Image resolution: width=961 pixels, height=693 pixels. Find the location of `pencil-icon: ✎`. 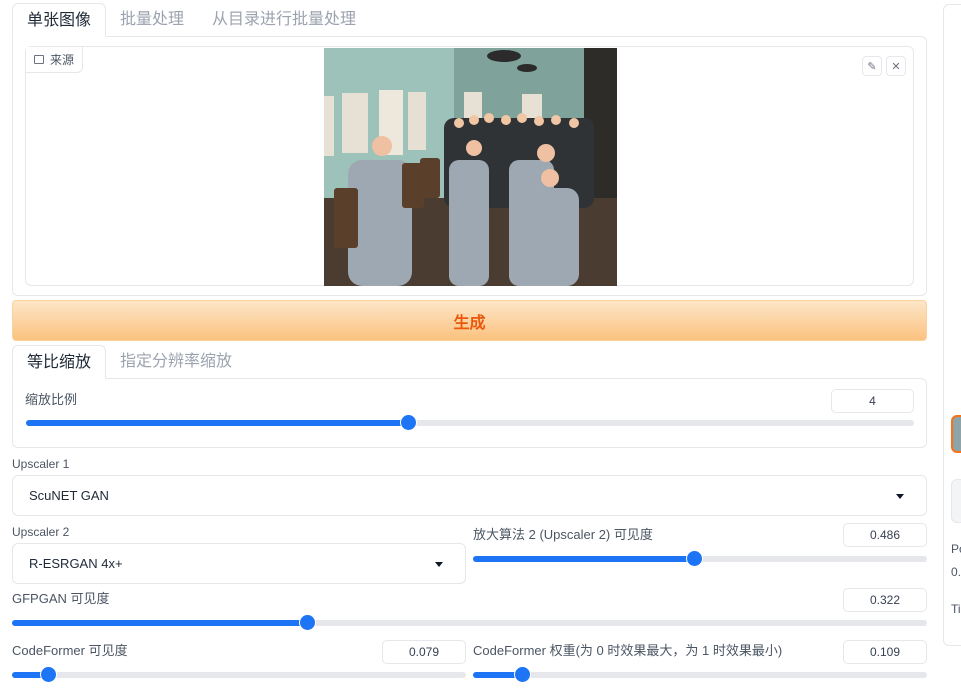

pencil-icon: ✎ is located at coordinates (872, 66).